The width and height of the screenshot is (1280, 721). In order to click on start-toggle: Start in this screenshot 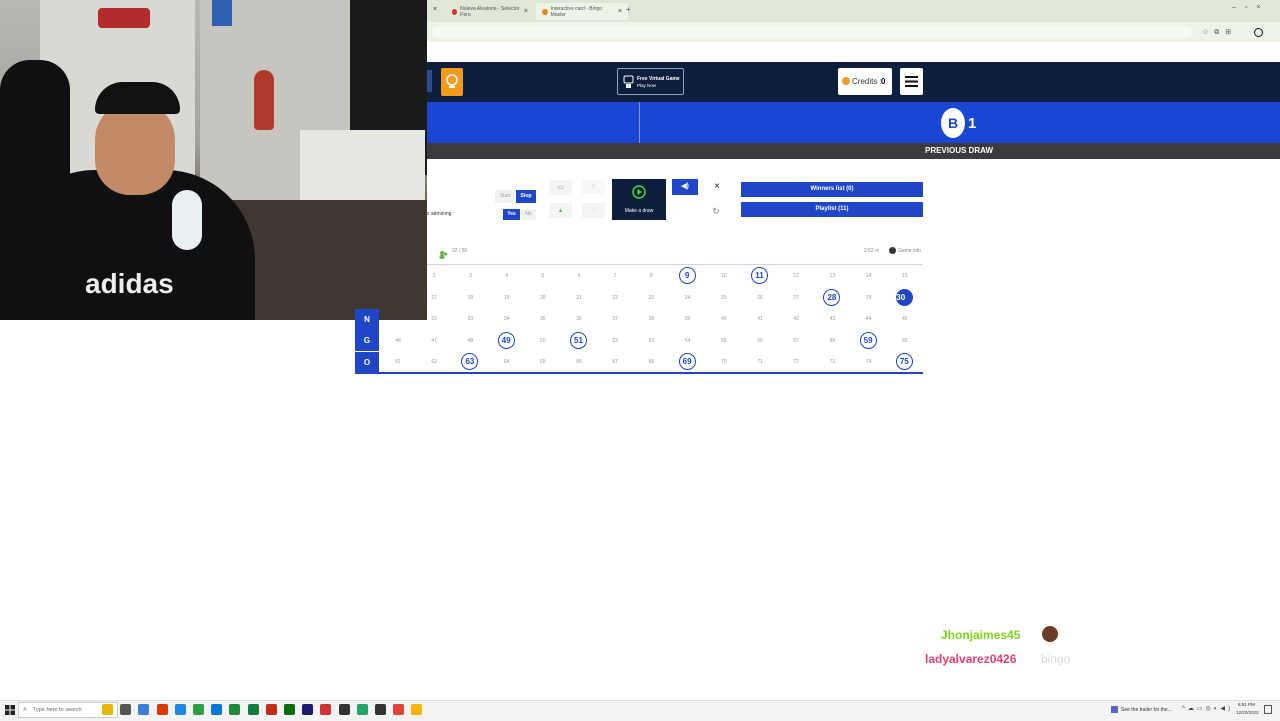, I will do `click(505, 196)`.